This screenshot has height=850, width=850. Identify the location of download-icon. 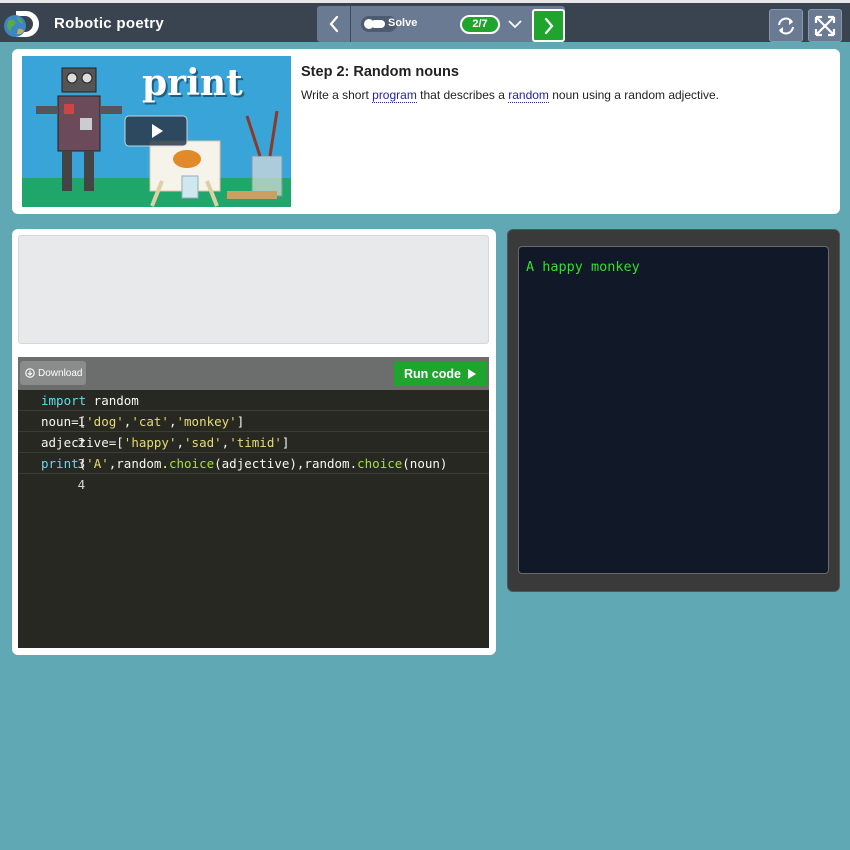
(30, 373).